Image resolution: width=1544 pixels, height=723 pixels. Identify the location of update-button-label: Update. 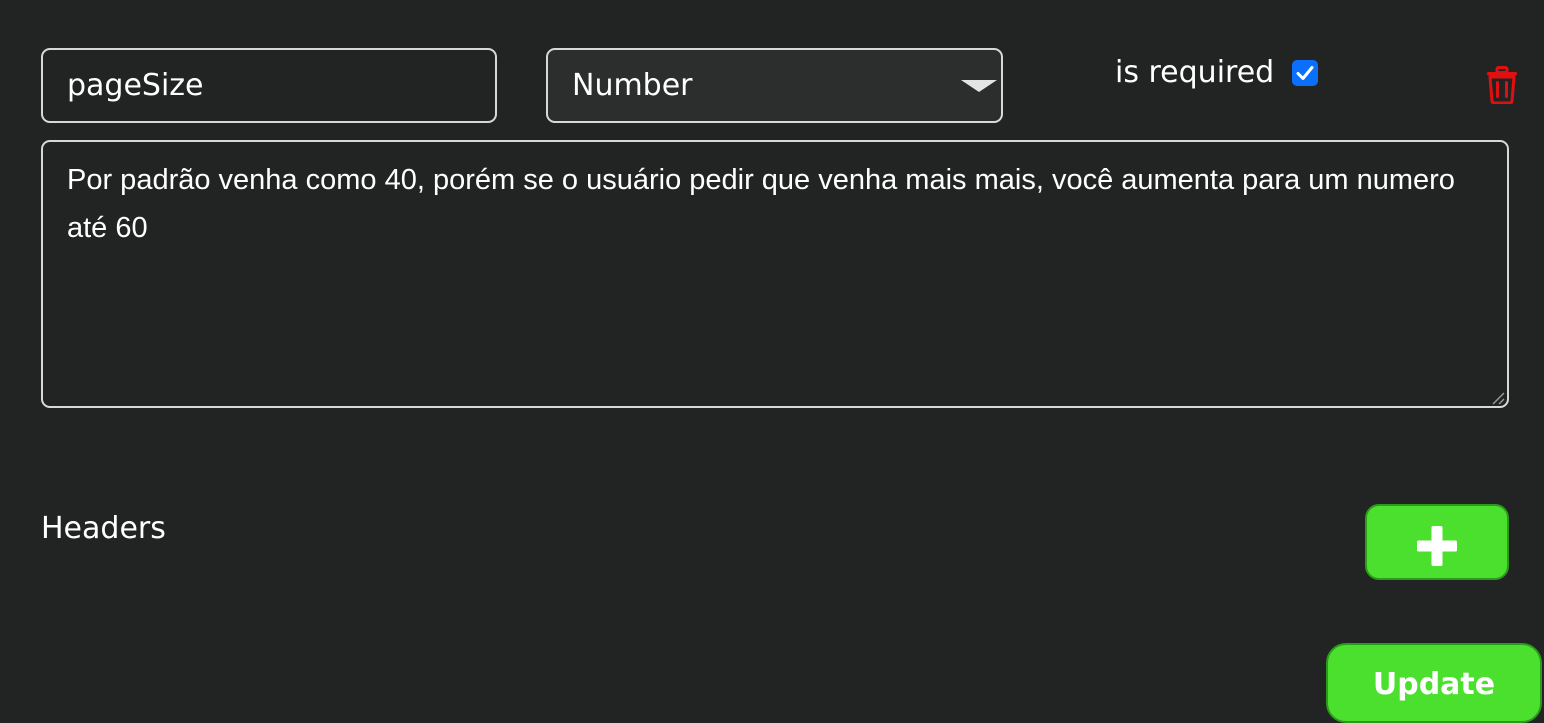
(1434, 684).